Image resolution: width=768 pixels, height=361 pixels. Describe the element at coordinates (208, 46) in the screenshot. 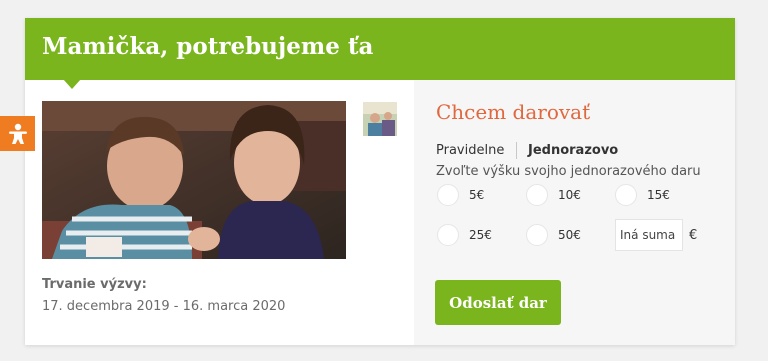

I see `campaign-title: Mamička, potrebujeme ťa` at that location.